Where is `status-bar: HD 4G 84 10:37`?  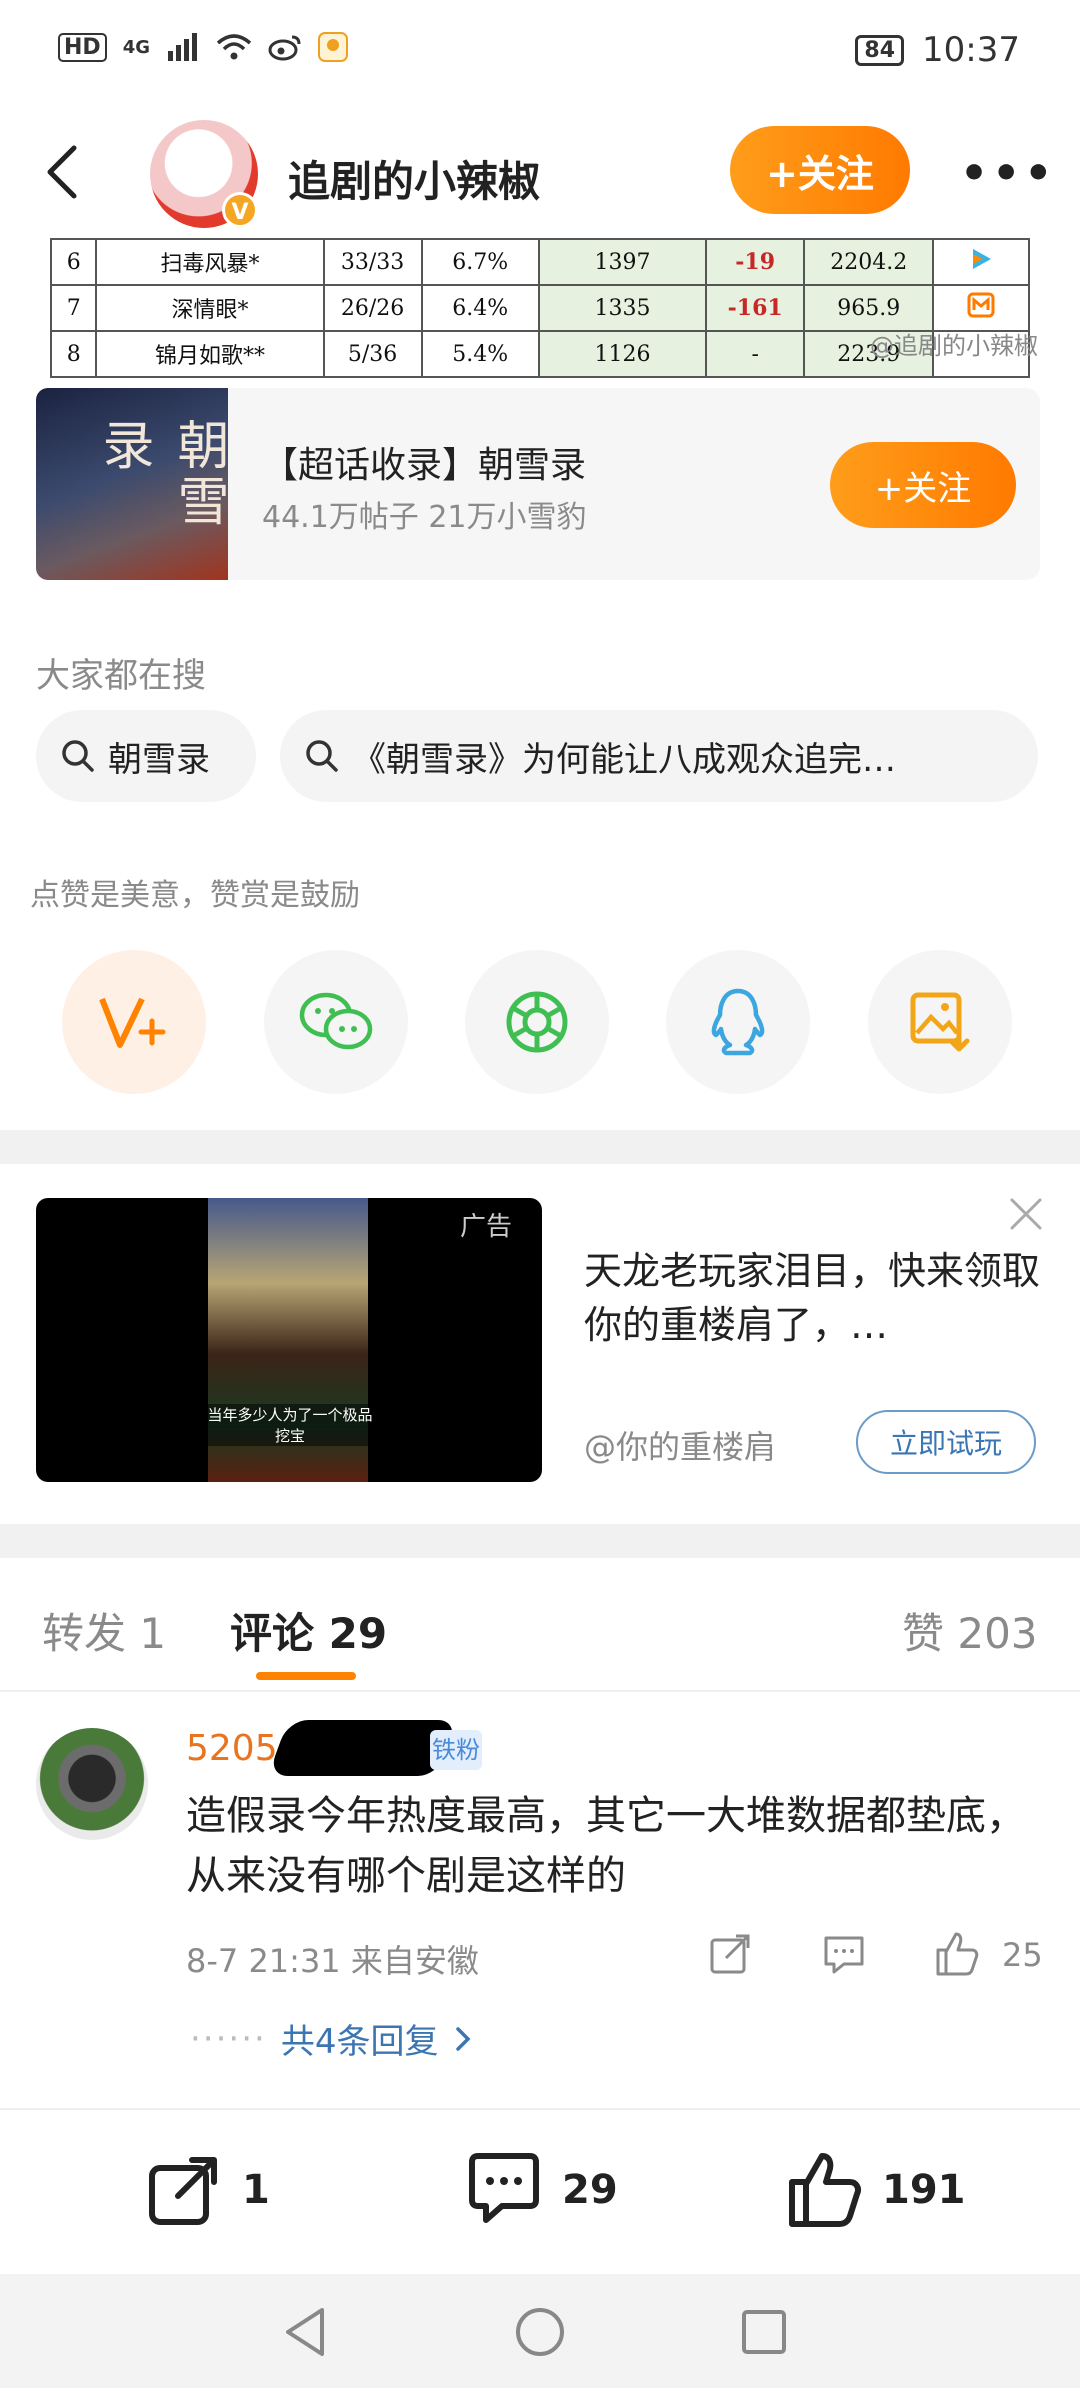
status-bar: HD 4G 84 10:37 is located at coordinates (540, 54).